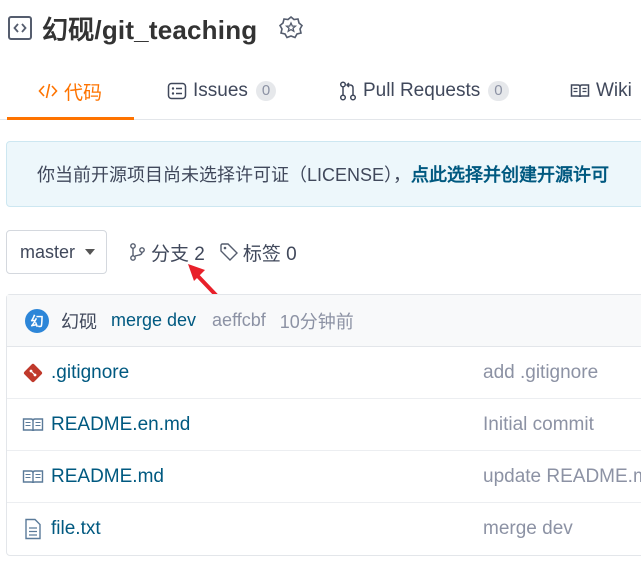  I want to click on repo-header: 幻砚/git_teaching, so click(156, 28).